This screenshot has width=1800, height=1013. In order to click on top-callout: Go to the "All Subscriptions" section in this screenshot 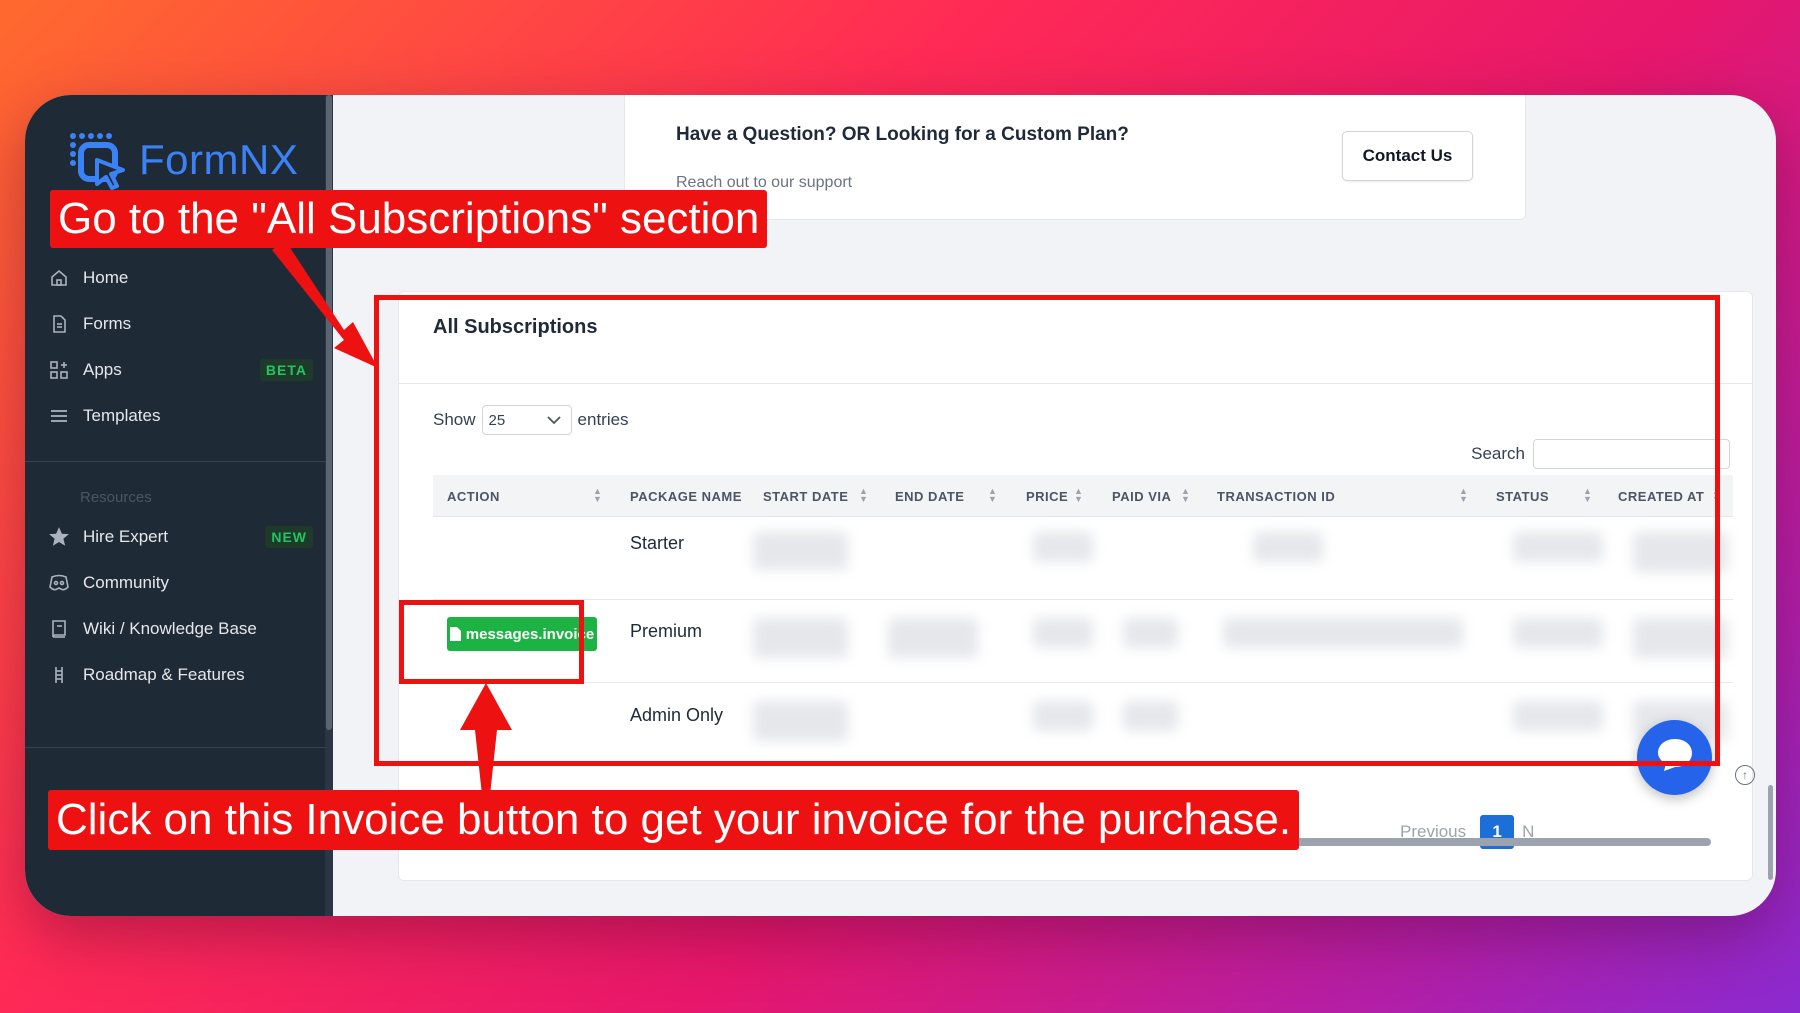, I will do `click(409, 219)`.